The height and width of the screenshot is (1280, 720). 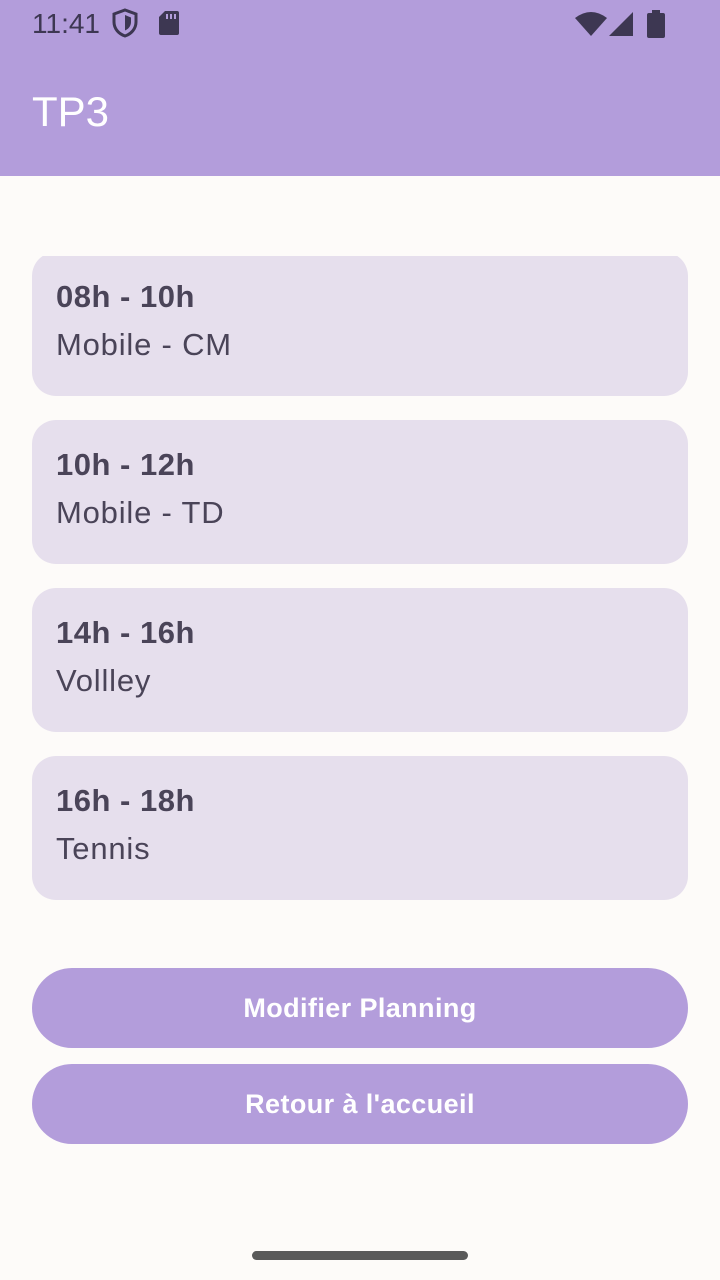 I want to click on app-title: TP3, so click(x=71, y=111).